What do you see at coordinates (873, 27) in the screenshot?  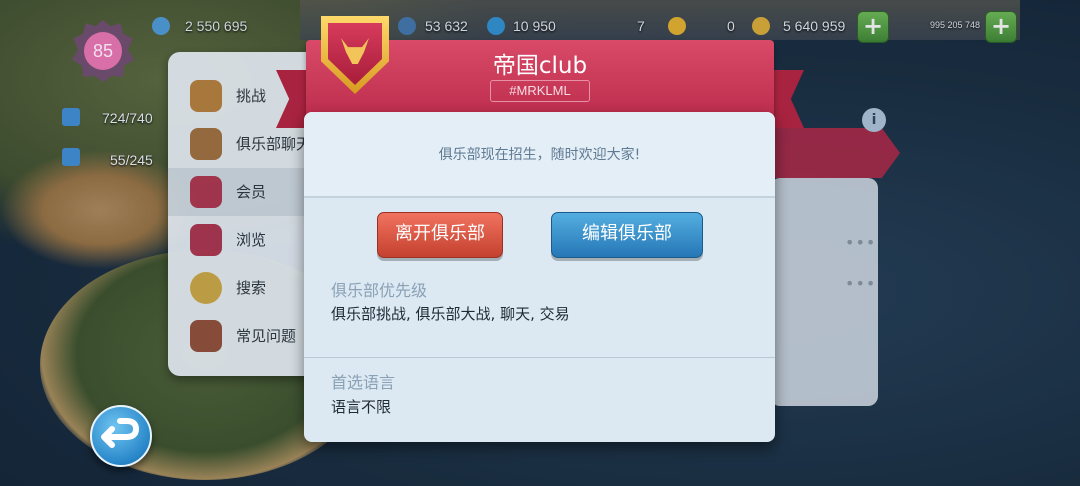 I see `add-money-button: +` at bounding box center [873, 27].